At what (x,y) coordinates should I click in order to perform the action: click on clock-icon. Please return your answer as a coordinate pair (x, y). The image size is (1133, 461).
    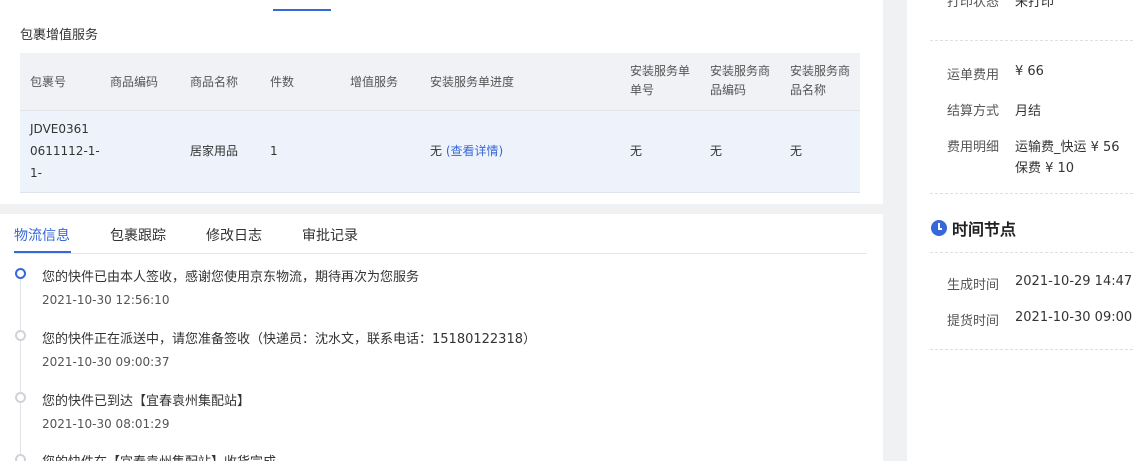
    Looking at the image, I should click on (939, 228).